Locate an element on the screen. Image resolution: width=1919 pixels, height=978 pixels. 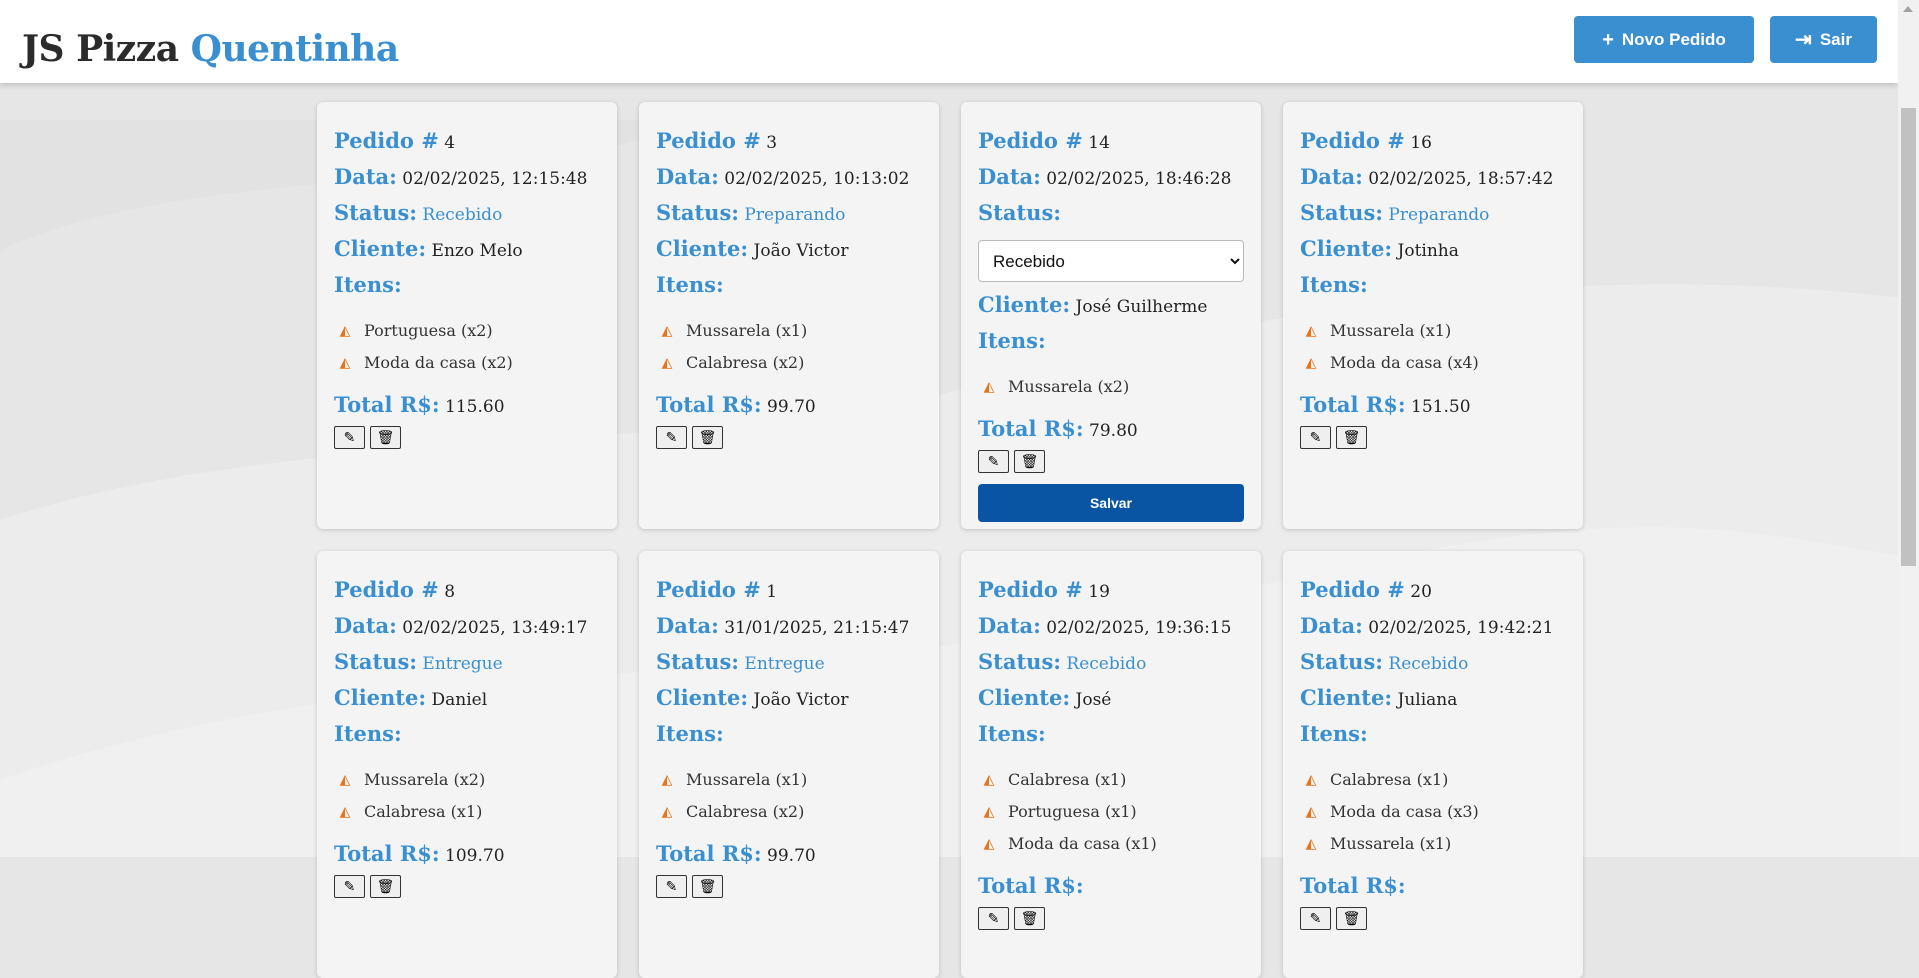
order-client: Cliente: Jotinha is located at coordinates (1433, 250).